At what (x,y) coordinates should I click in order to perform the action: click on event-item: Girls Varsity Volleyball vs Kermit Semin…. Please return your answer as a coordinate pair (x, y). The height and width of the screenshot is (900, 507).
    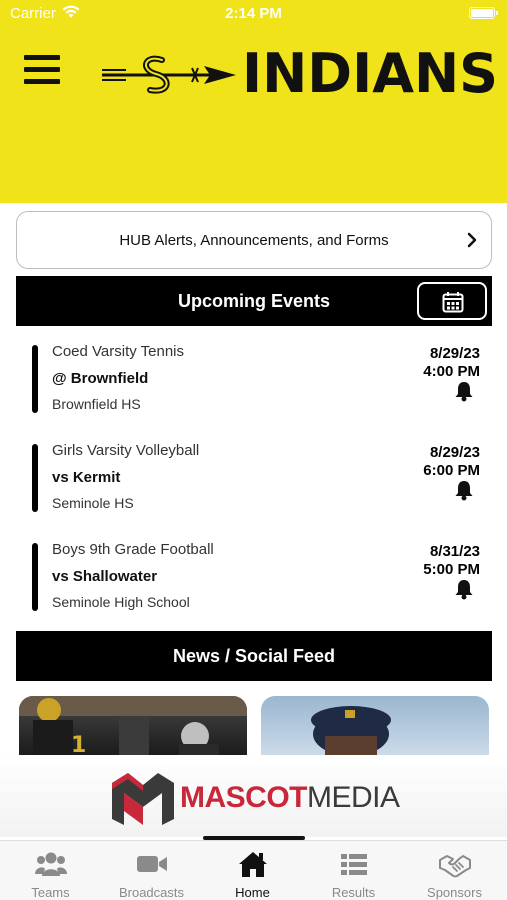
    Looking at the image, I should click on (254, 483).